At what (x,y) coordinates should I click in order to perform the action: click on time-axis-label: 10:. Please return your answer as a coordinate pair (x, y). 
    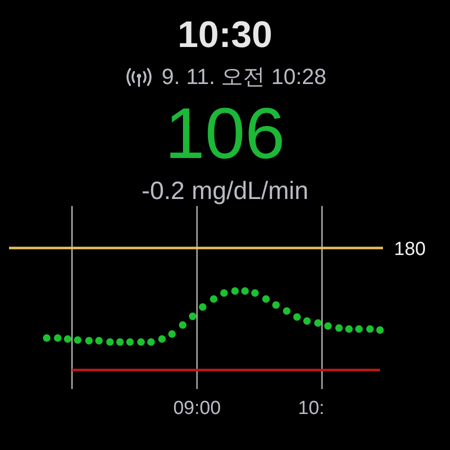
    Looking at the image, I should click on (311, 408).